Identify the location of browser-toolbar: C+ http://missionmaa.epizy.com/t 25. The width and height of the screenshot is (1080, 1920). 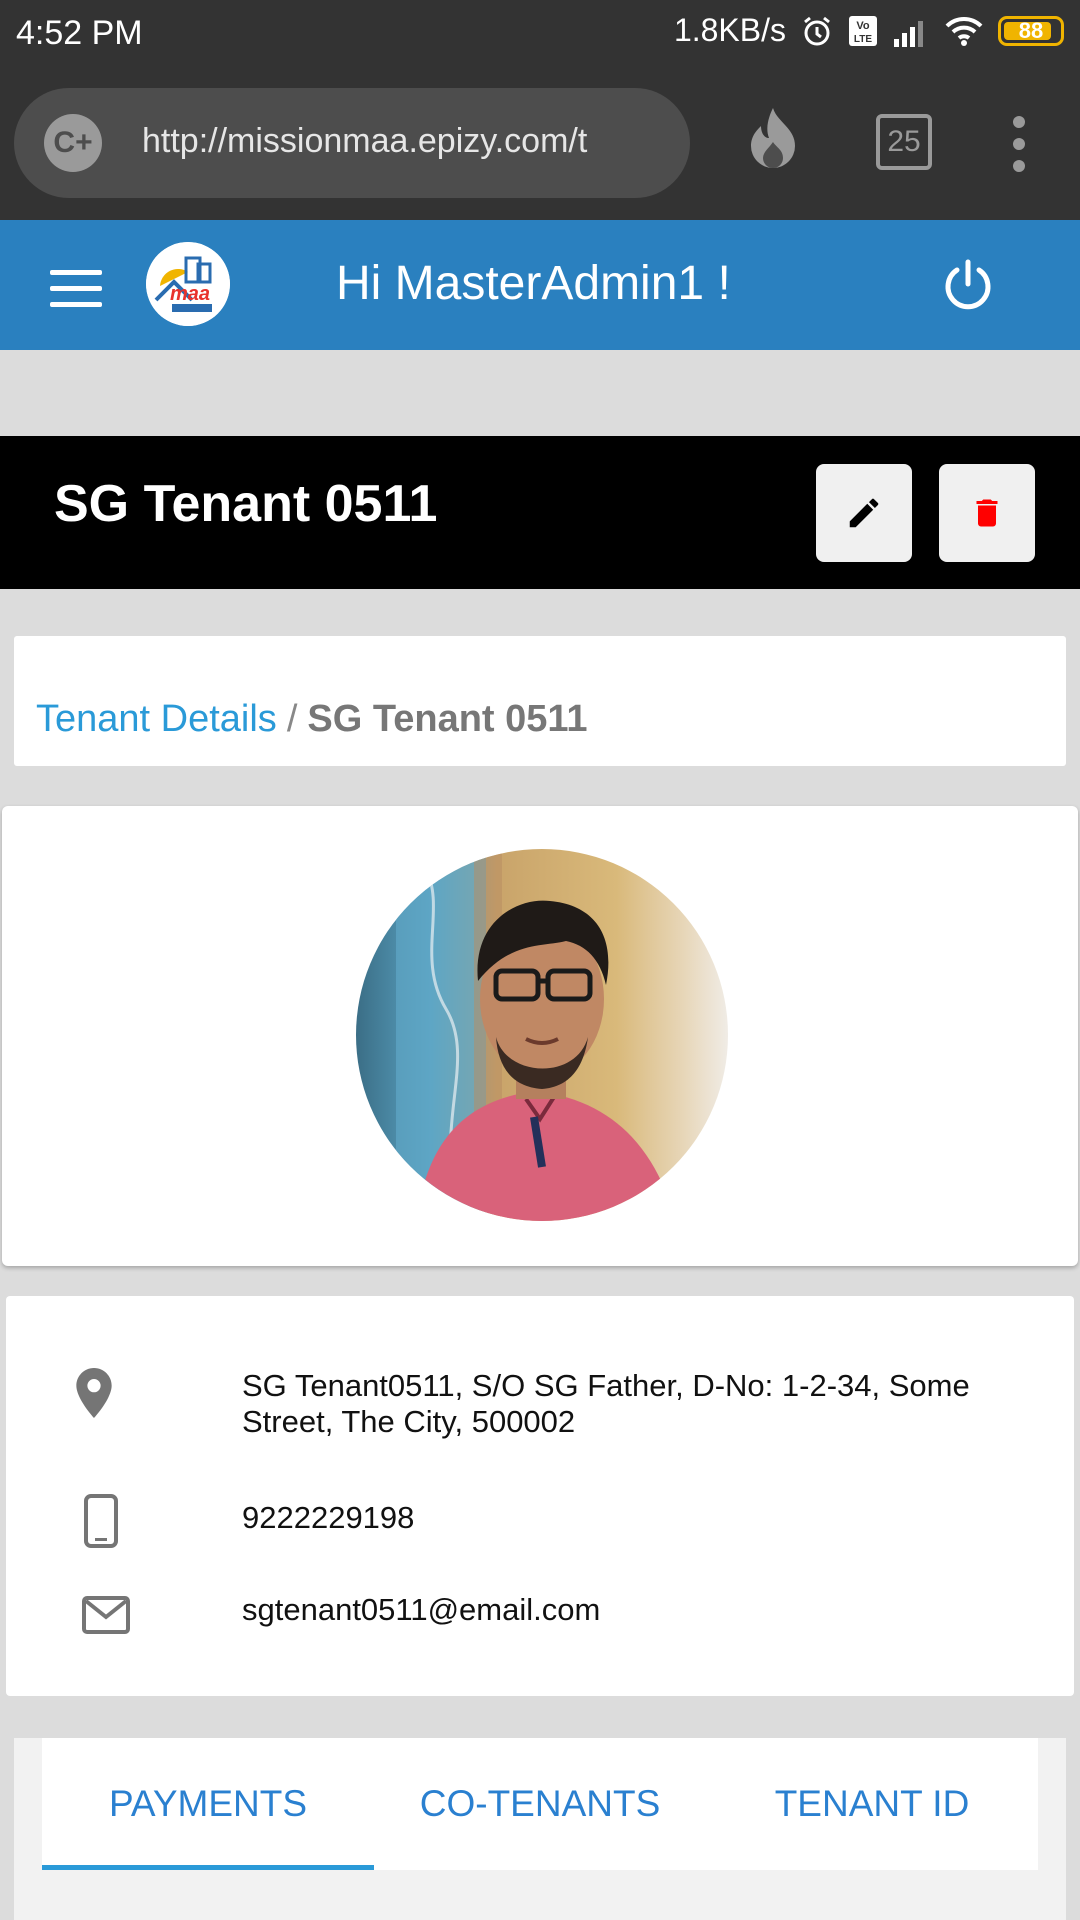
(540, 143).